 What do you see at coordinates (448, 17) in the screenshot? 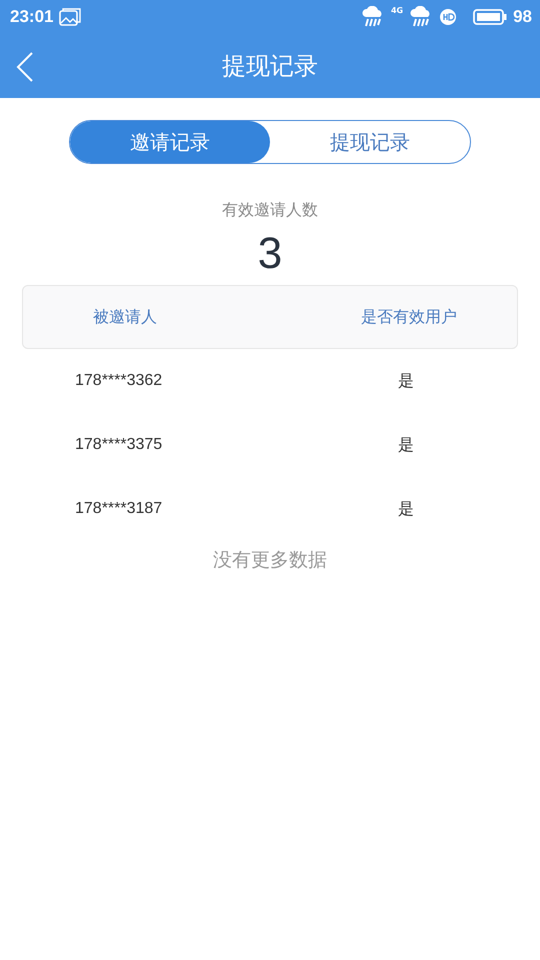
I see `hd-icon` at bounding box center [448, 17].